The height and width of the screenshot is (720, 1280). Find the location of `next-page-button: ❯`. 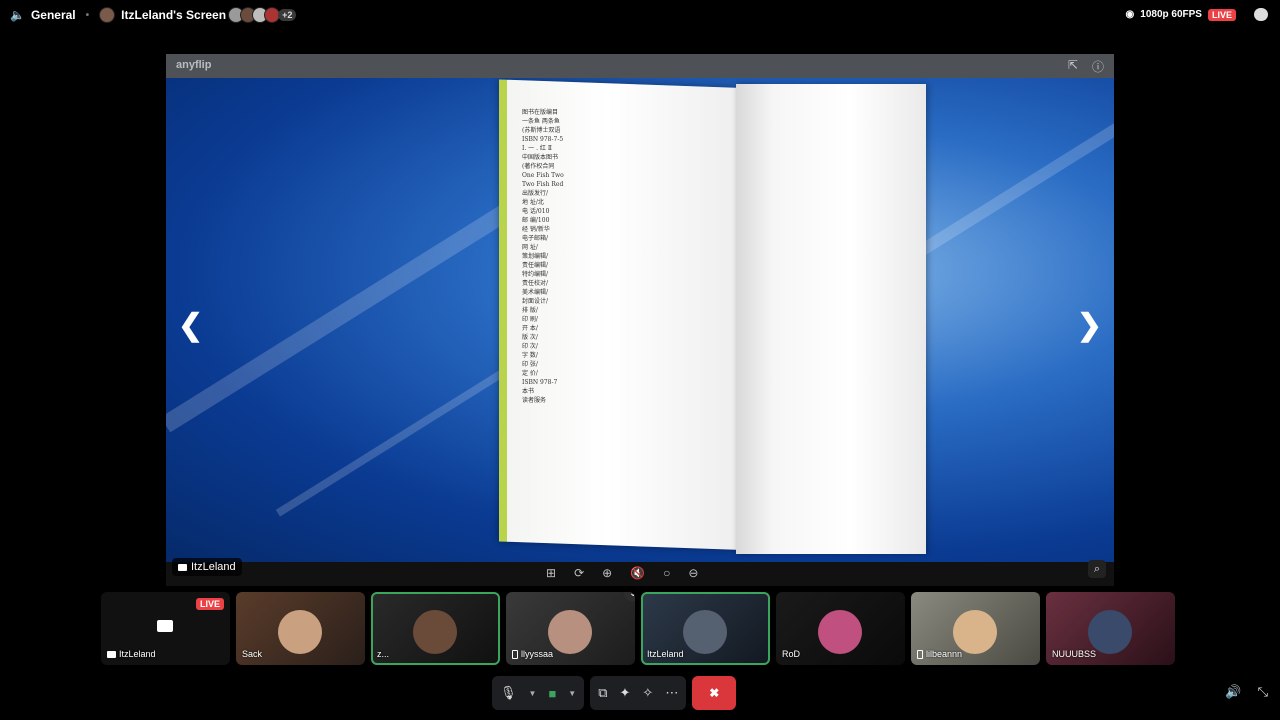

next-page-button: ❯ is located at coordinates (1089, 325).